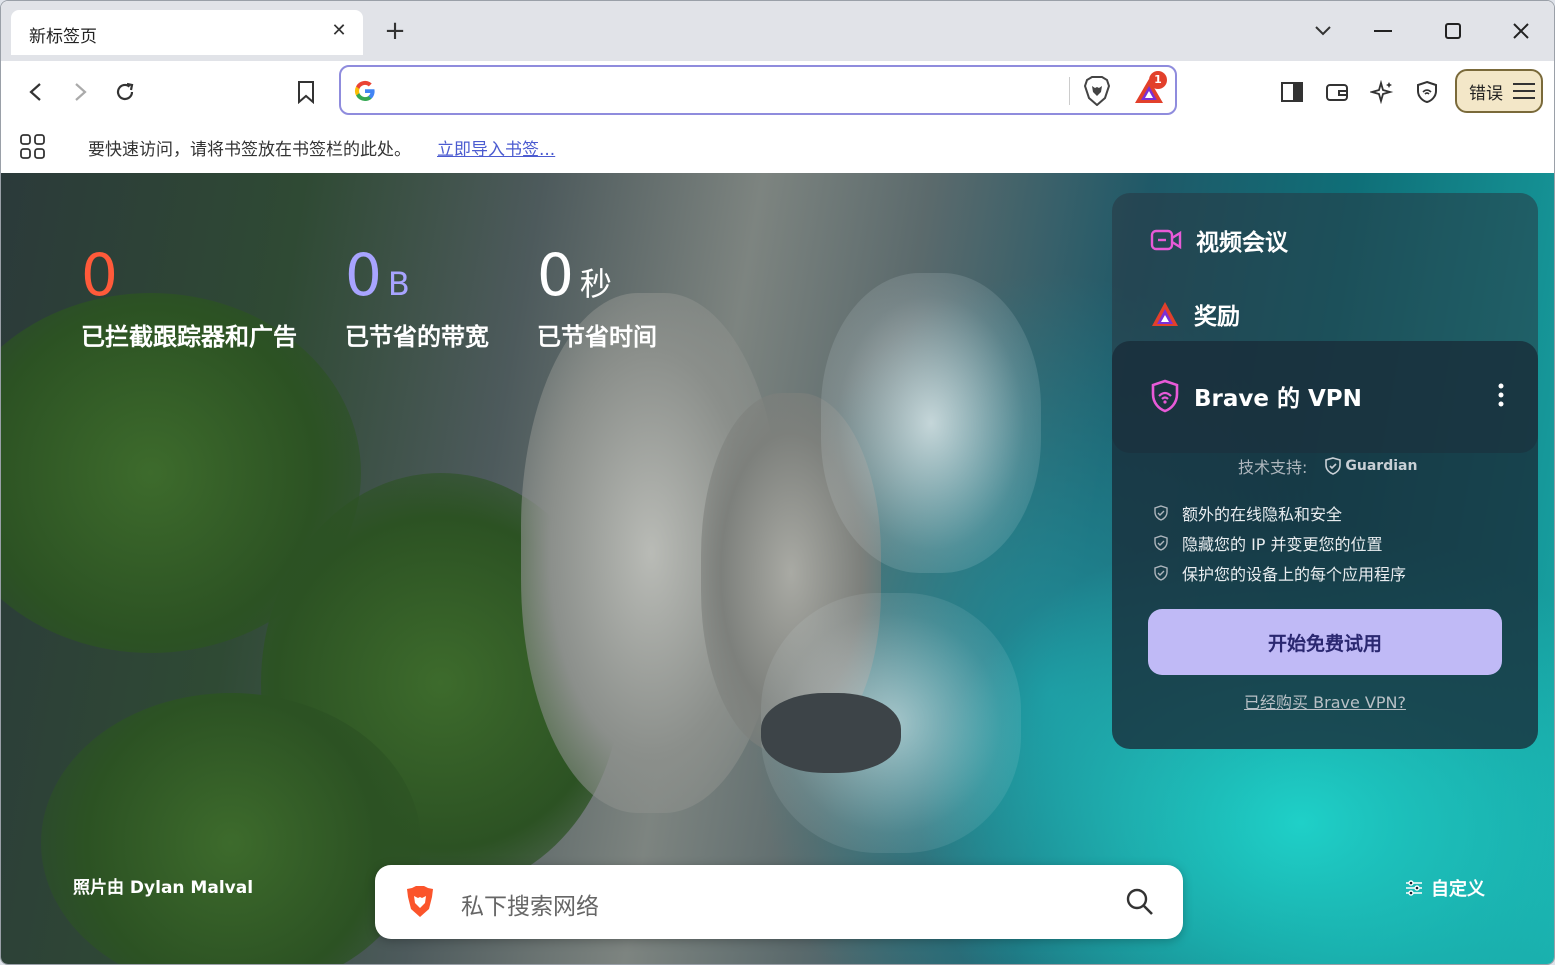 The image size is (1555, 965). Describe the element at coordinates (125, 92) in the screenshot. I see `reload-icon` at that location.